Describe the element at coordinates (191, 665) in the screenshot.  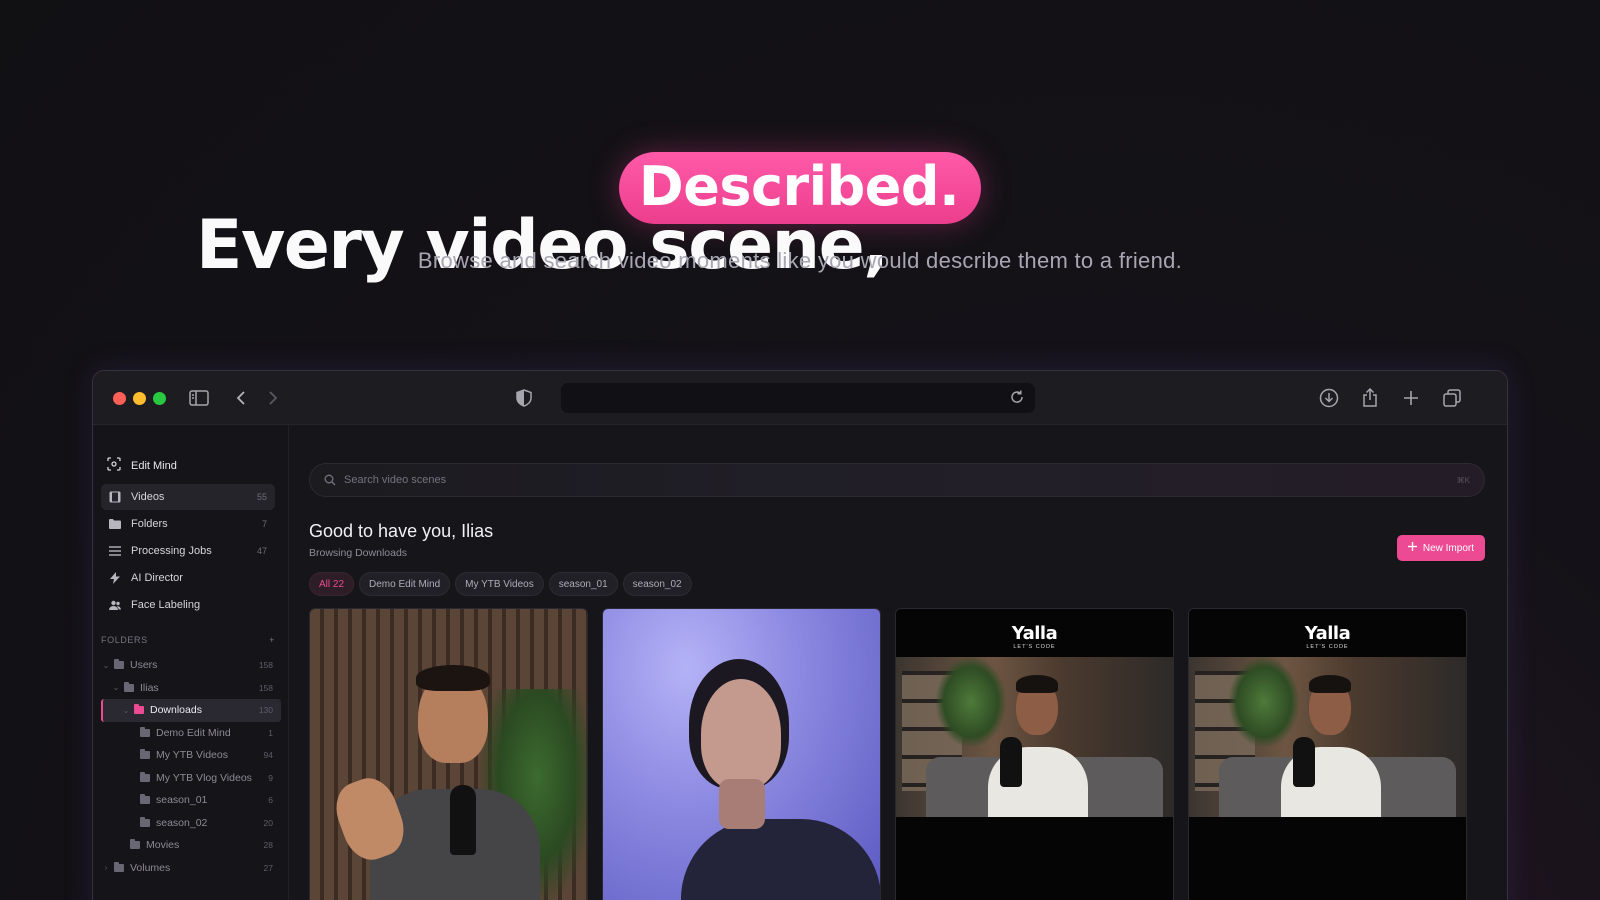
I see `folder-row-users: ⌄ Users 158` at that location.